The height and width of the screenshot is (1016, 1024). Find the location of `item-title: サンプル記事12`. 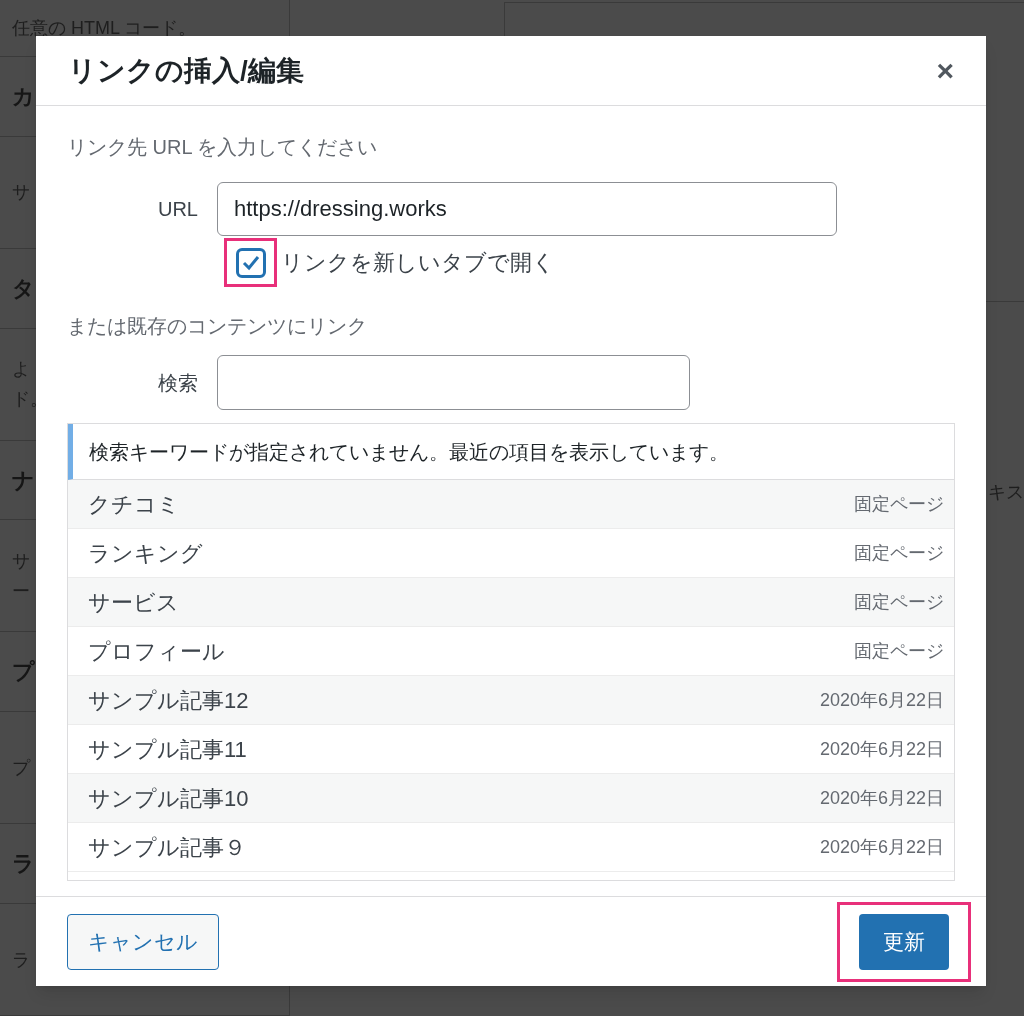

item-title: サンプル記事12 is located at coordinates (168, 700).